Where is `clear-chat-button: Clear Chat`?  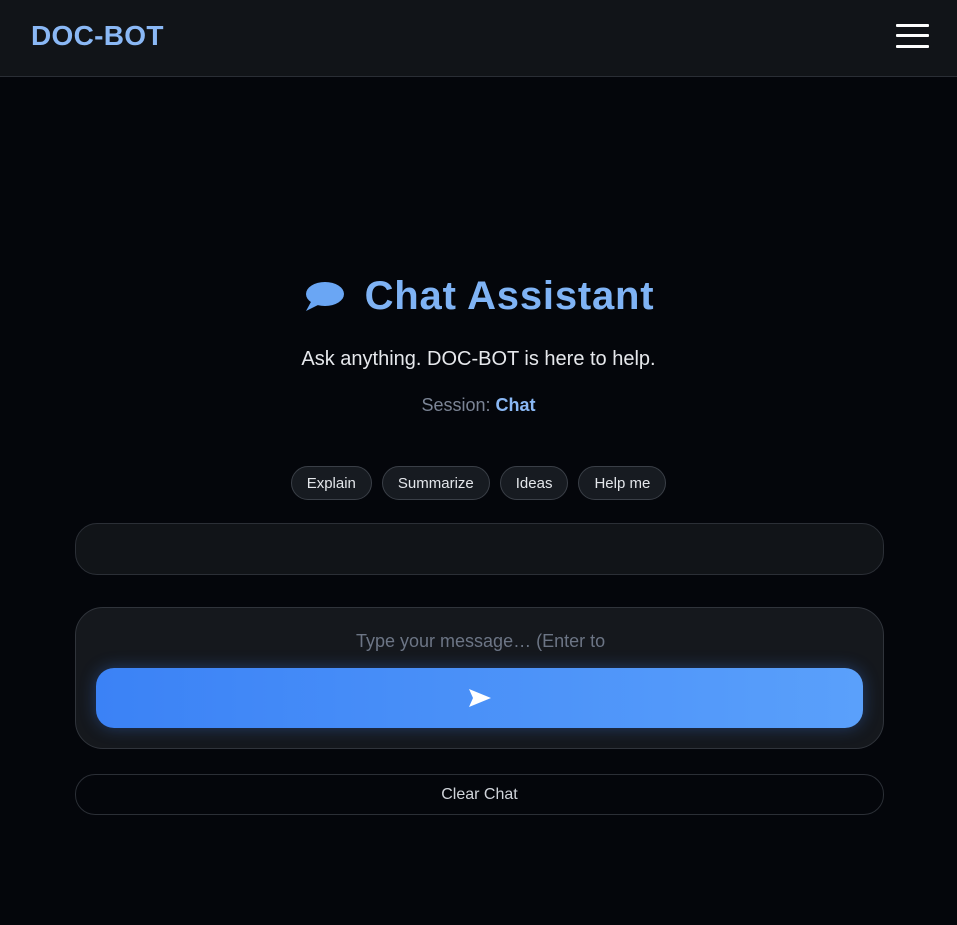
clear-chat-button: Clear Chat is located at coordinates (479, 794).